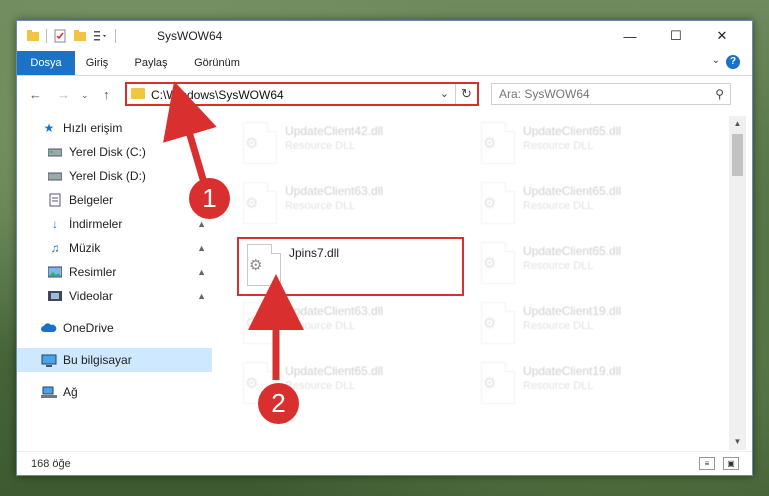 This screenshot has height=496, width=769. I want to click on sidebar-item-local-disk-c: Yerel Disk (C:), so click(114, 152).